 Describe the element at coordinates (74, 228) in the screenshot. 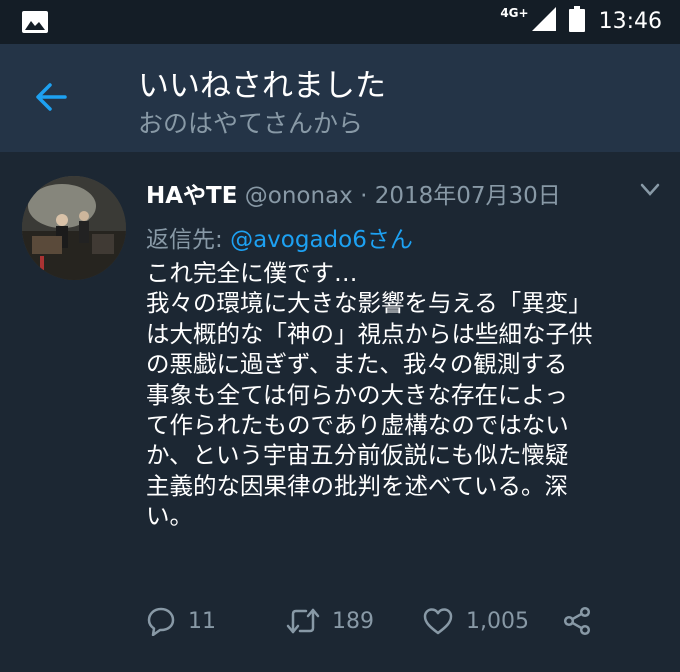

I see `avatar` at that location.